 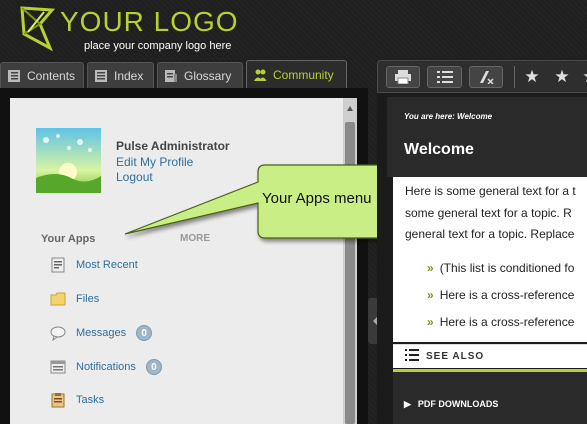 I want to click on avatar-image, so click(x=68, y=160).